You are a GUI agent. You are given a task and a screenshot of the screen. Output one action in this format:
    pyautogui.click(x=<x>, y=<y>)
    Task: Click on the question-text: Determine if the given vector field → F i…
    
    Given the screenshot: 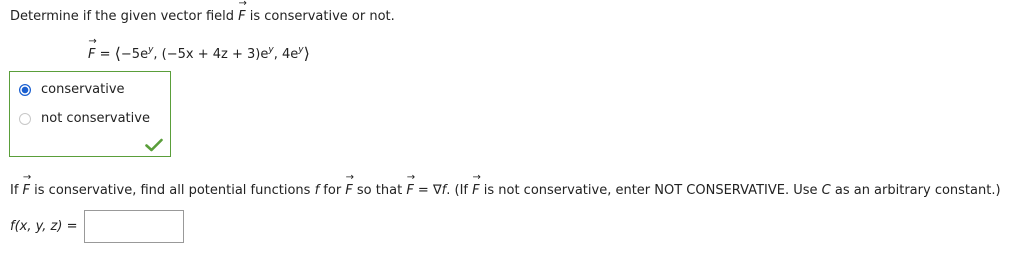 What is the action you would take?
    pyautogui.click(x=202, y=12)
    